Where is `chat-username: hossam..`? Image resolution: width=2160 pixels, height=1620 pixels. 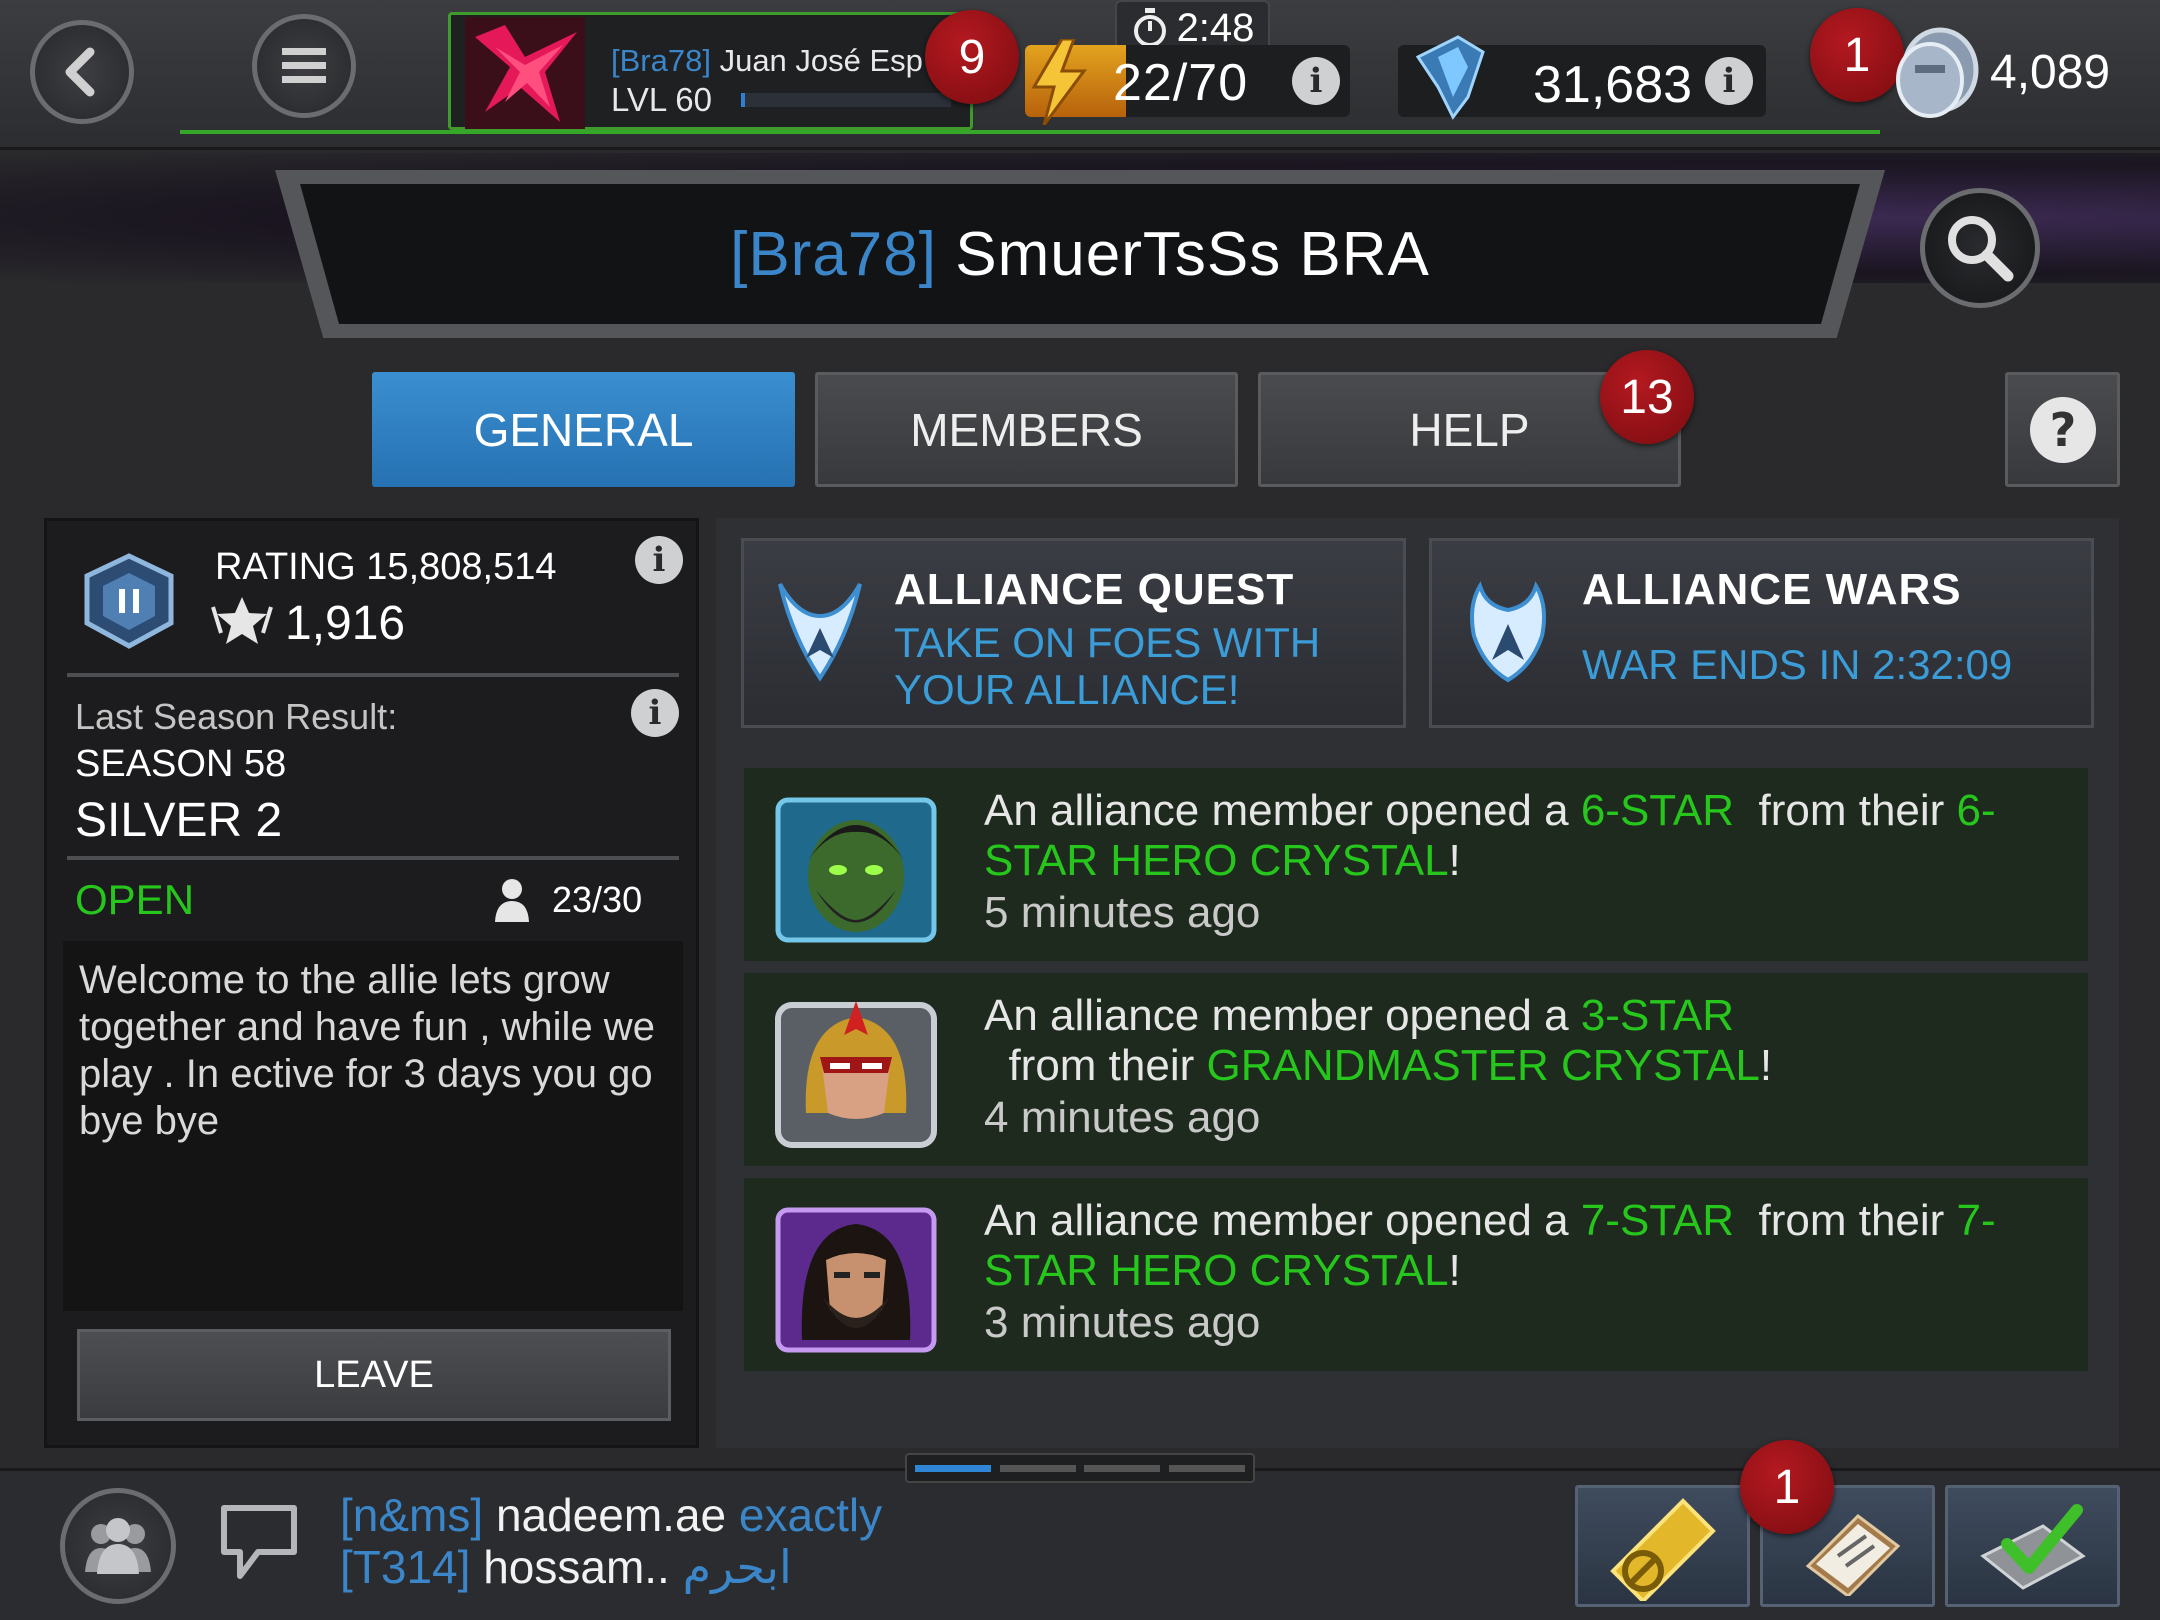
chat-username: hossam.. is located at coordinates (576, 1567).